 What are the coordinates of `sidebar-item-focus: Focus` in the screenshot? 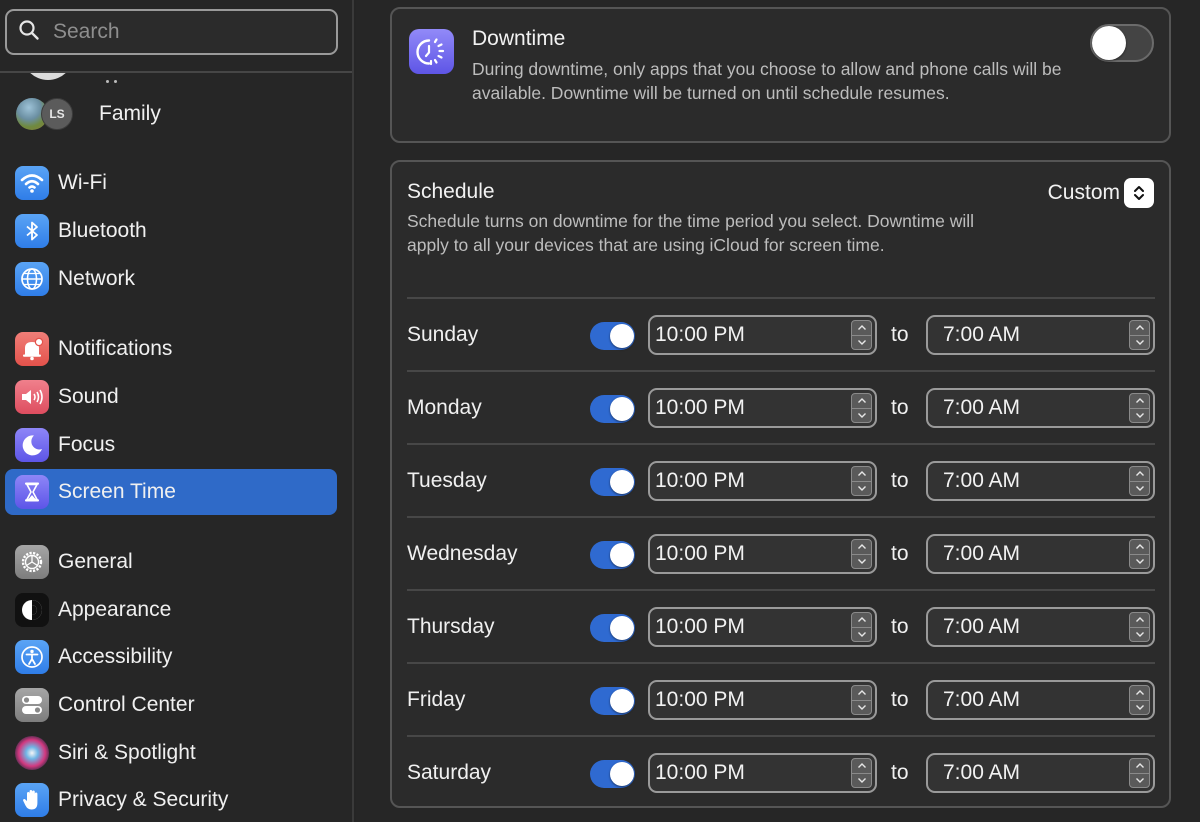 It's located at (171, 445).